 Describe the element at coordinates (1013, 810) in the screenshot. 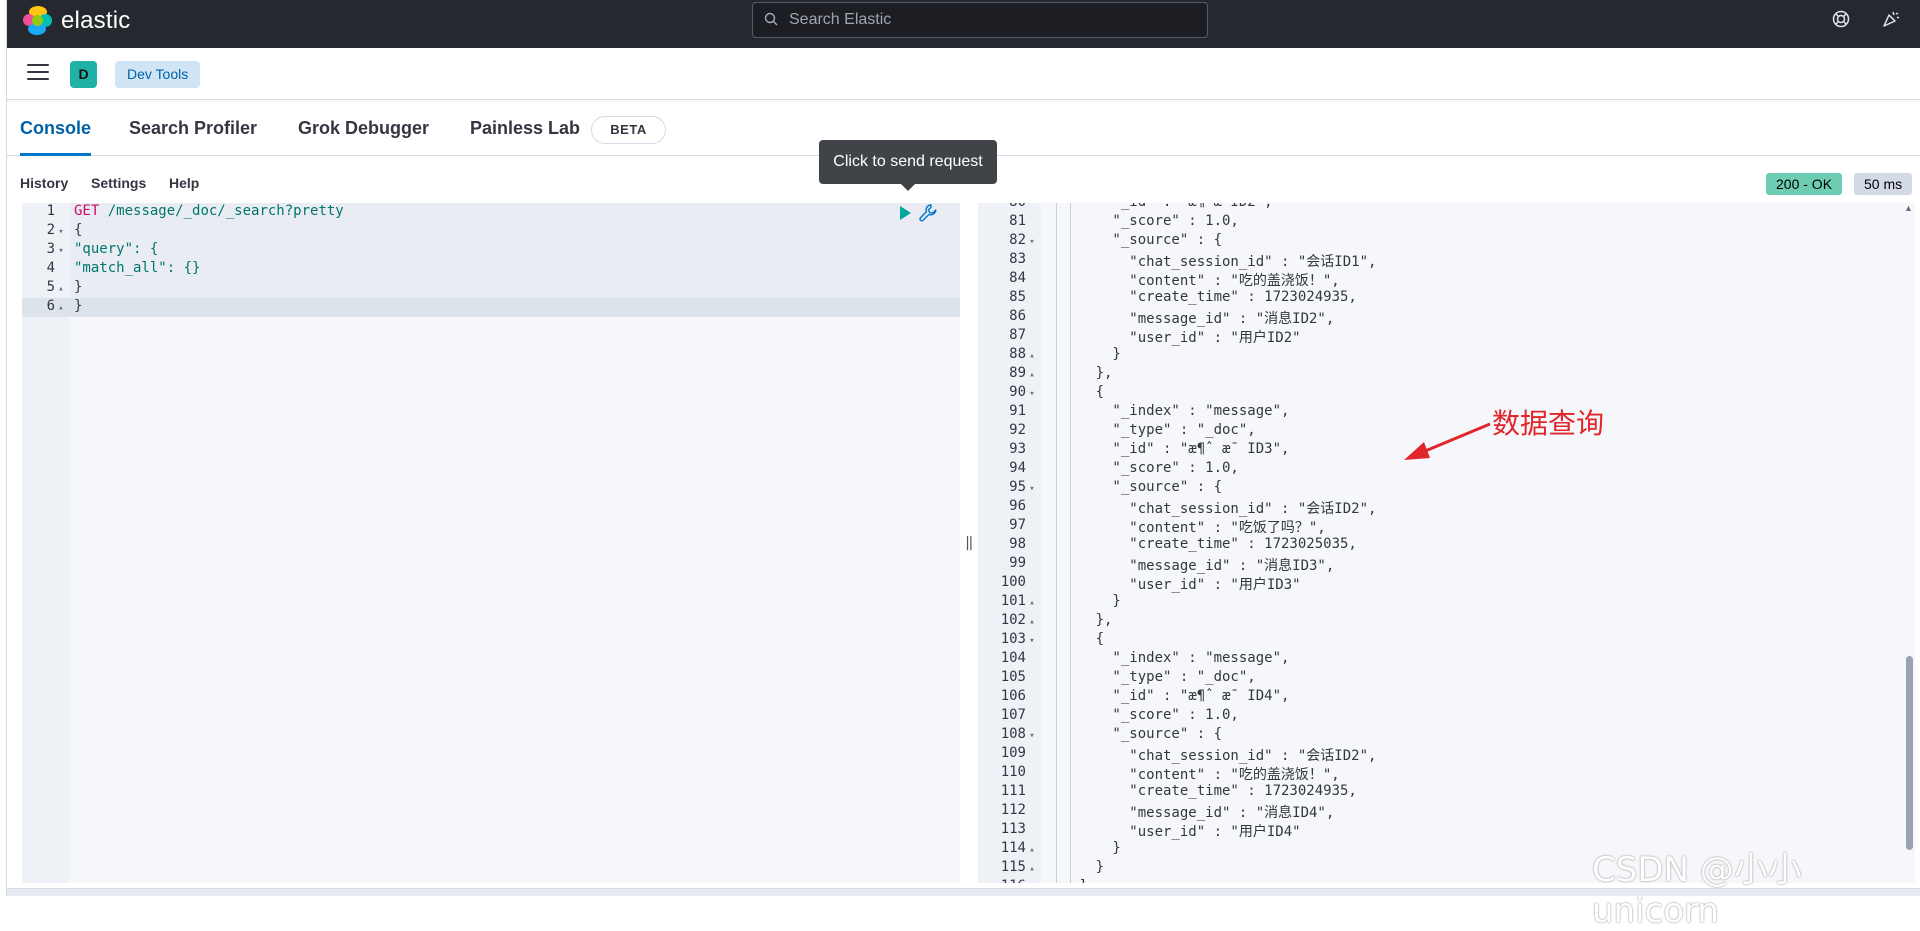

I see `line-number: 112` at that location.